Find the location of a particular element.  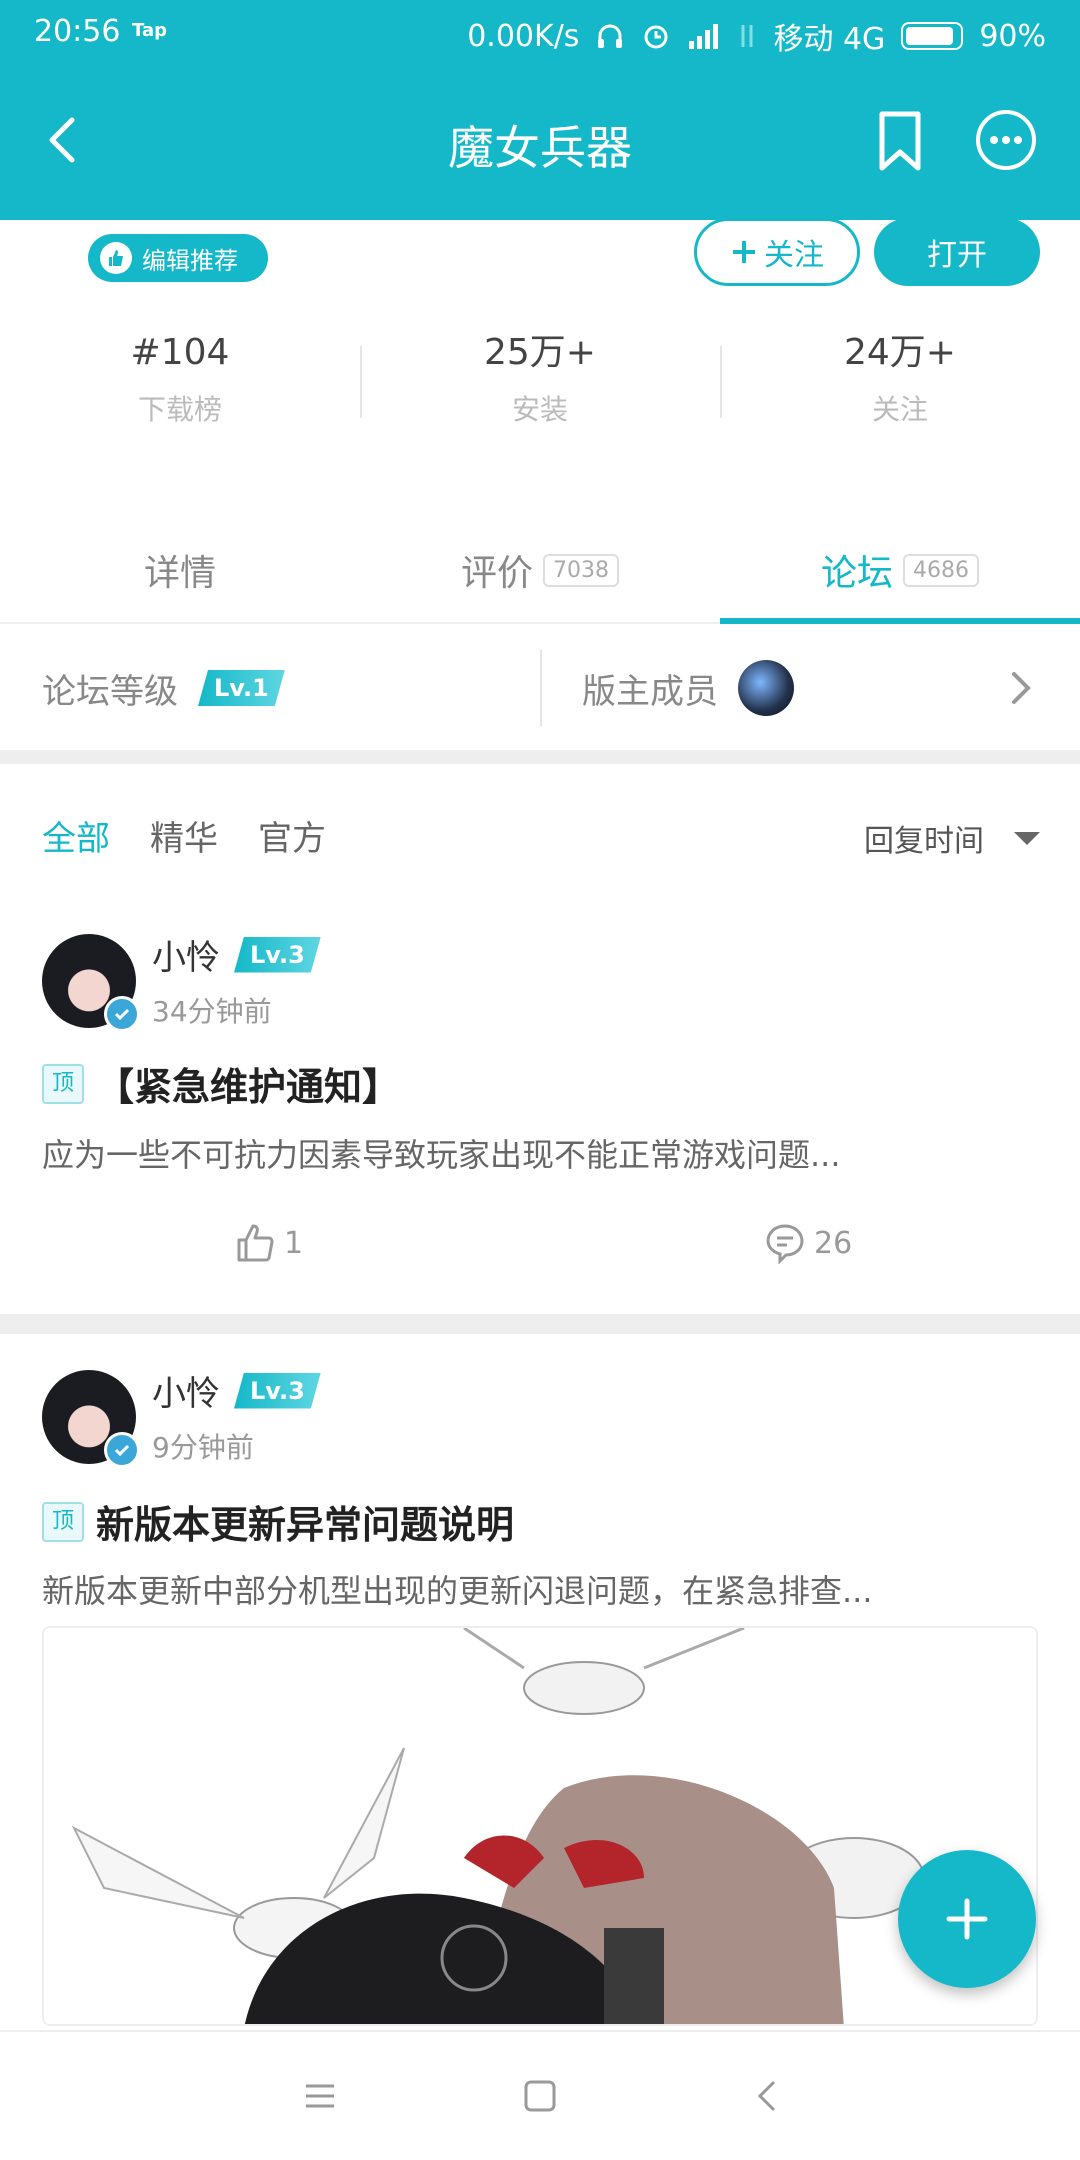

stat-followers: 24万+ 关注 is located at coordinates (900, 385).